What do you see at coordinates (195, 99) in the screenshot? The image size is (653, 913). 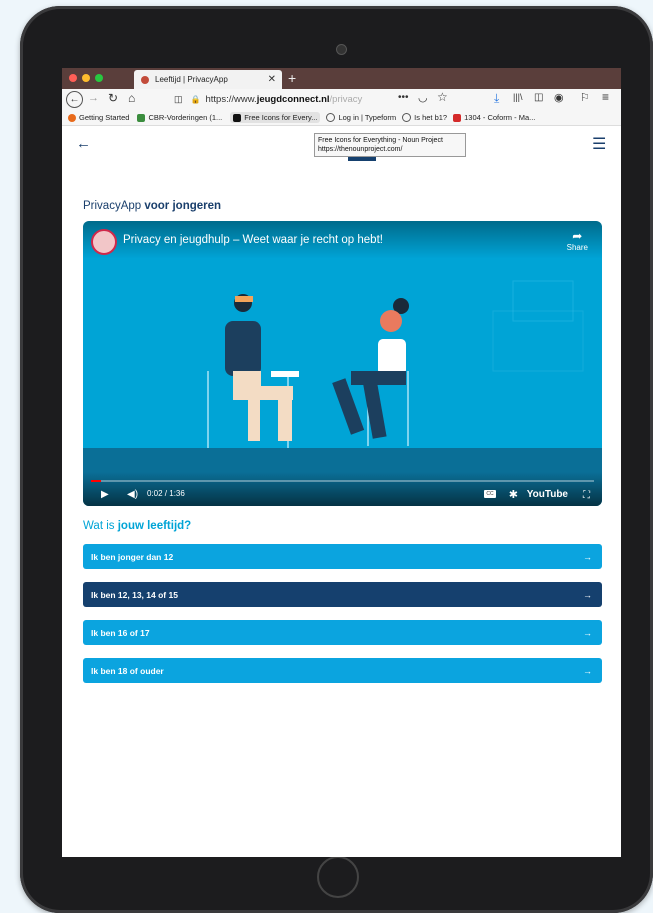 I see `lock-icon: 🔒` at bounding box center [195, 99].